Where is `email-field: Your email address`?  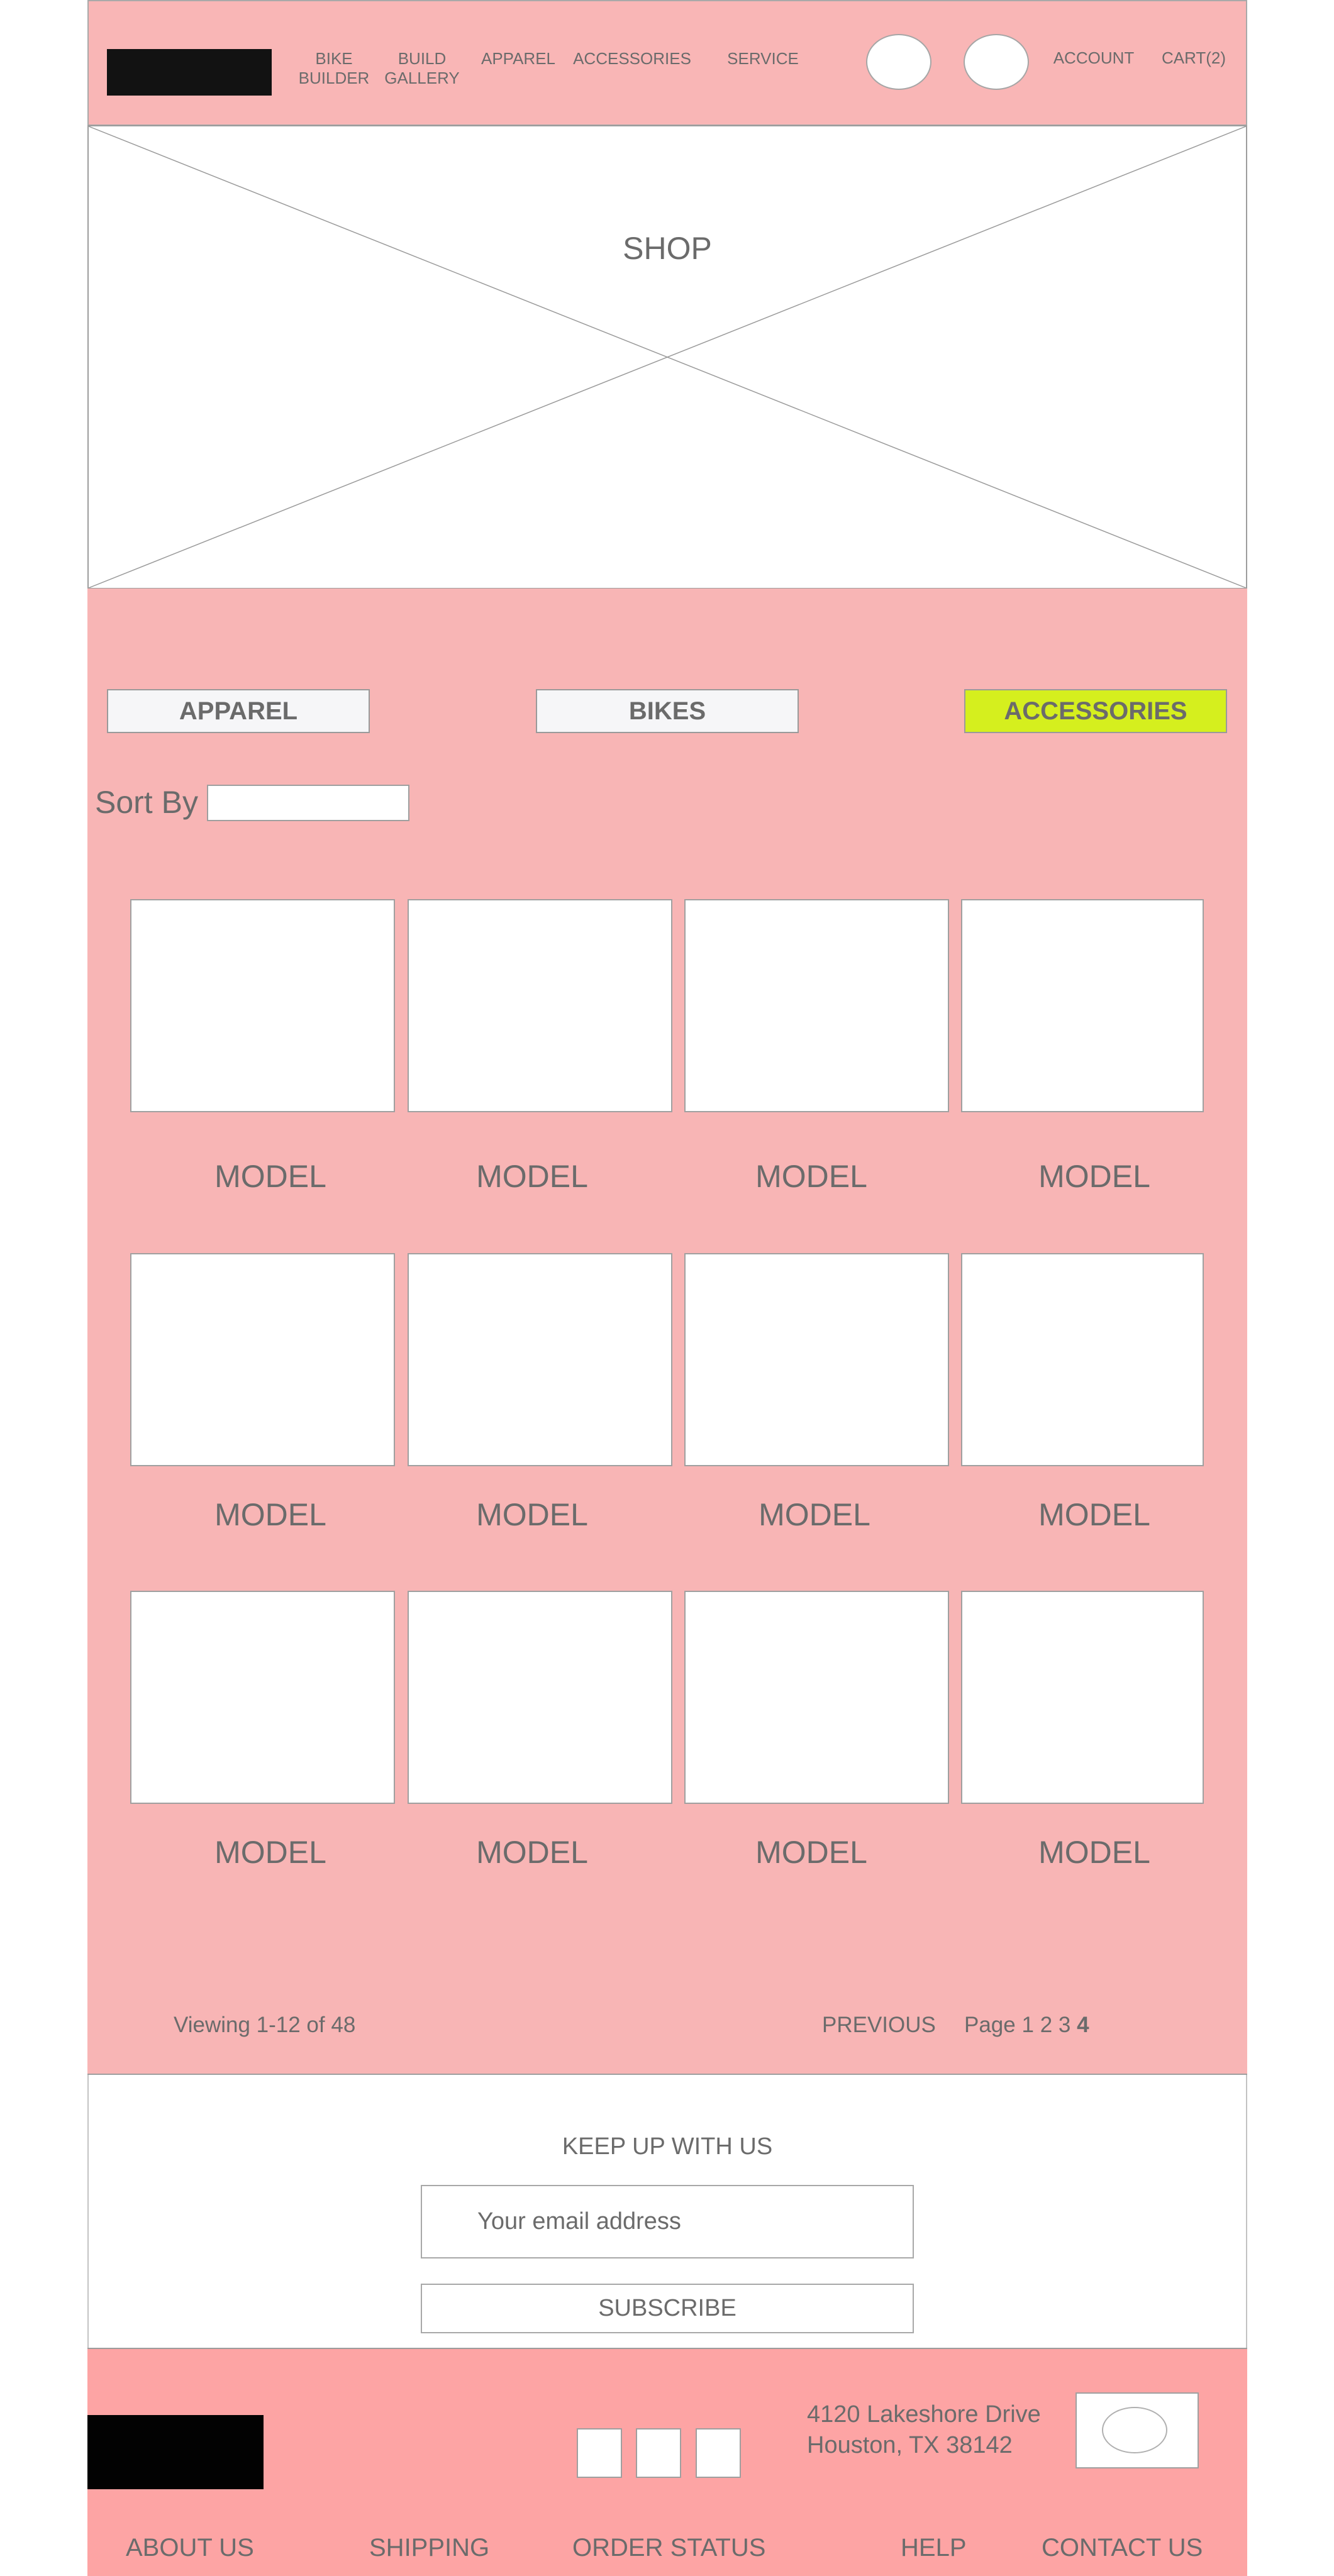 email-field: Your email address is located at coordinates (667, 2221).